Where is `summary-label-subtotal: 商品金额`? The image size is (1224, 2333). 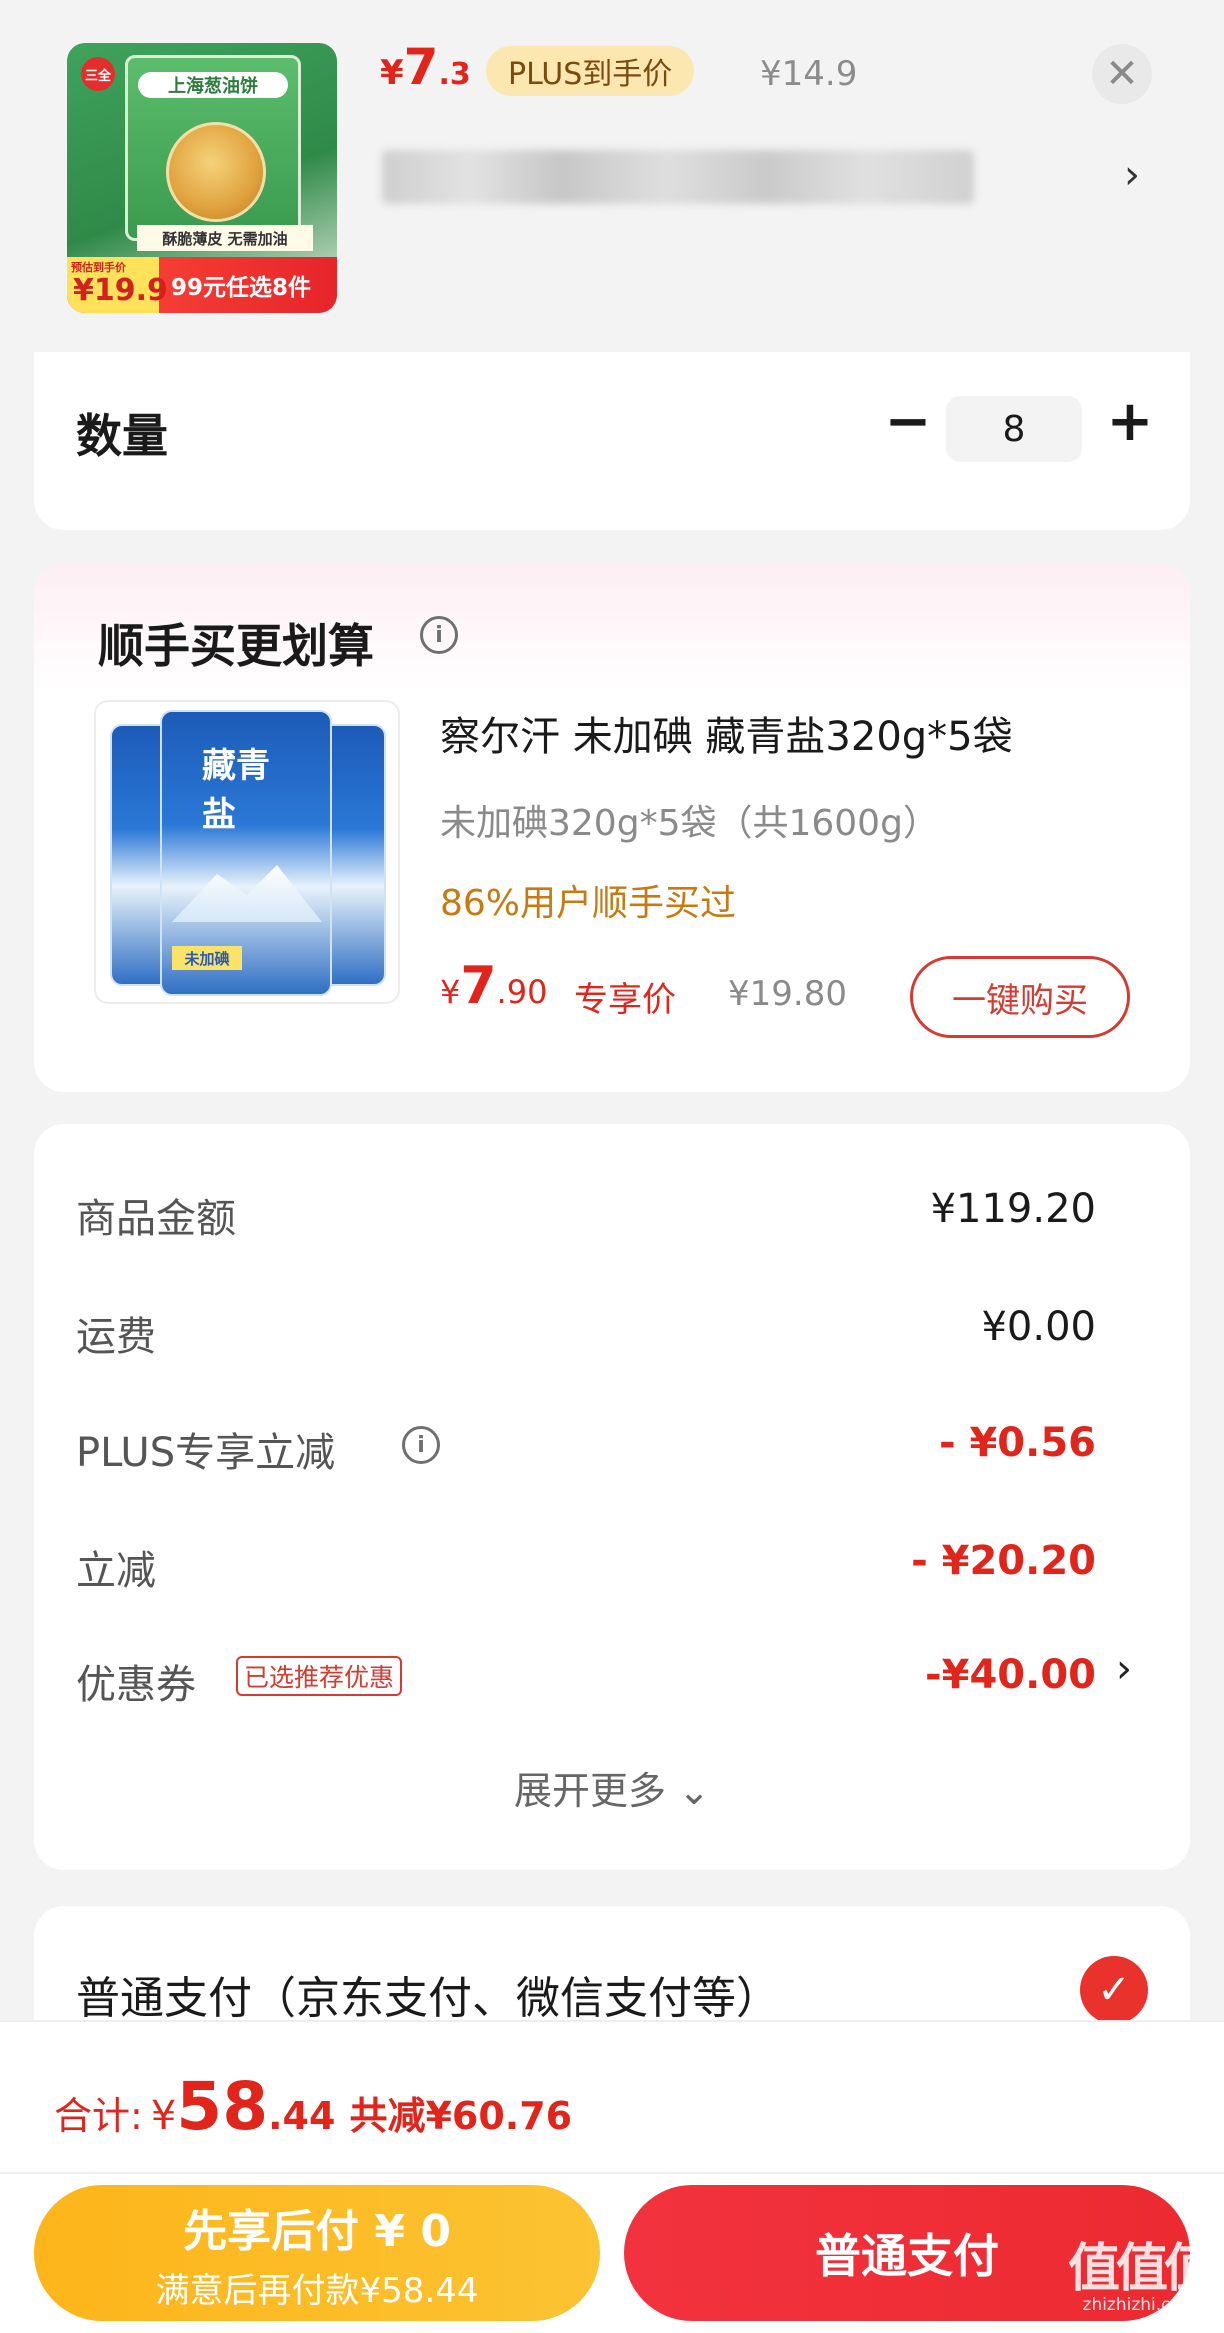 summary-label-subtotal: 商品金额 is located at coordinates (156, 1219).